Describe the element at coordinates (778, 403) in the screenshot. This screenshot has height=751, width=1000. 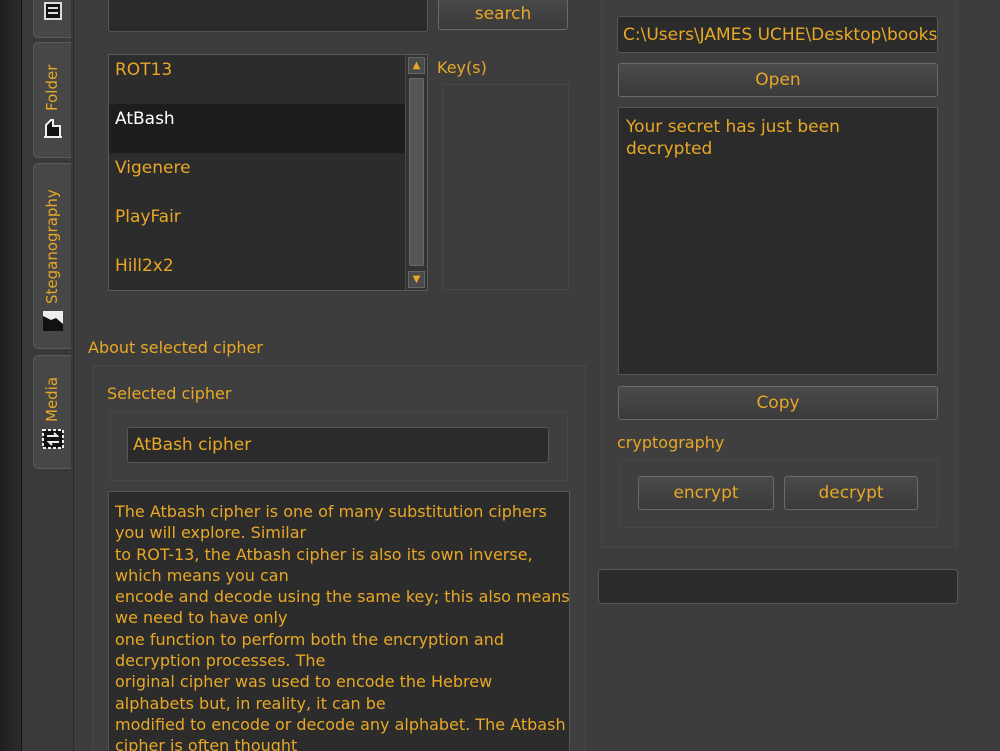
I see `copy-button: Copy` at that location.